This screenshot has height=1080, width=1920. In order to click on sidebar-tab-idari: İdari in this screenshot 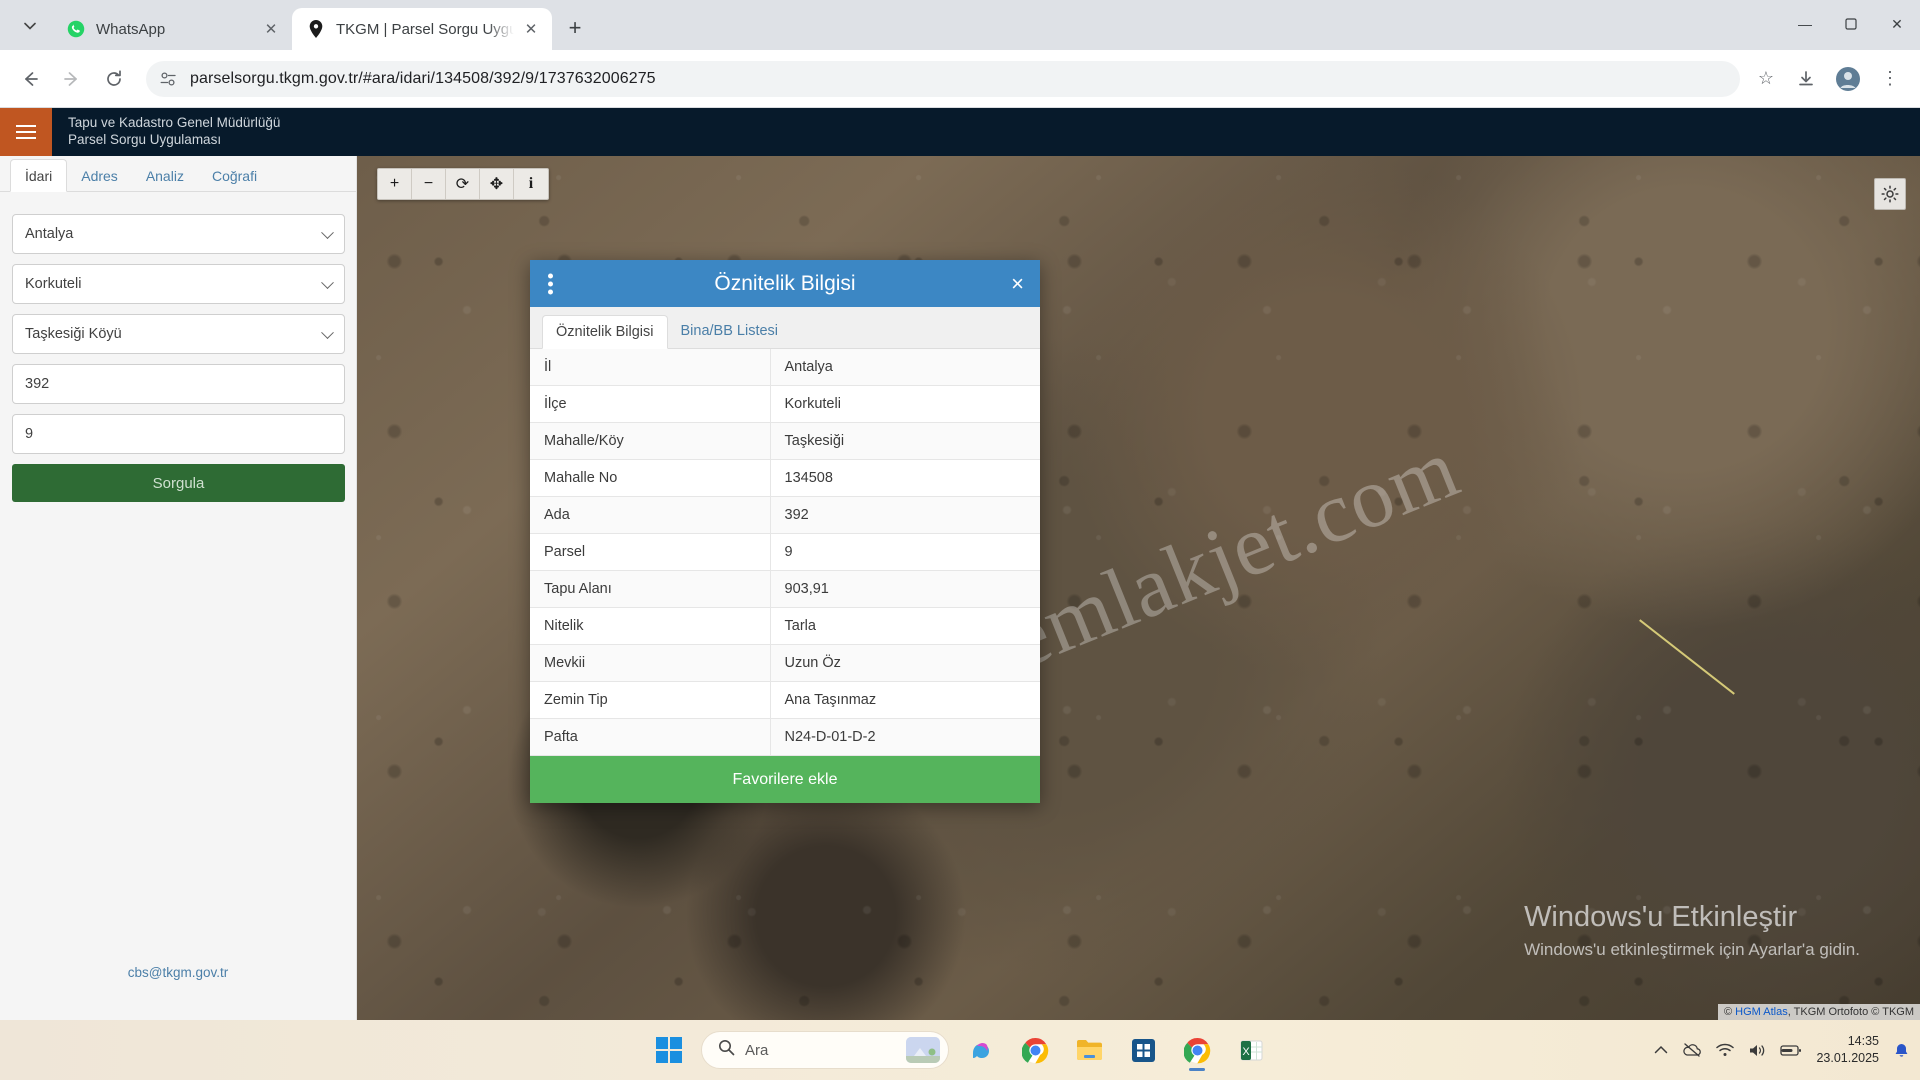, I will do `click(39, 175)`.